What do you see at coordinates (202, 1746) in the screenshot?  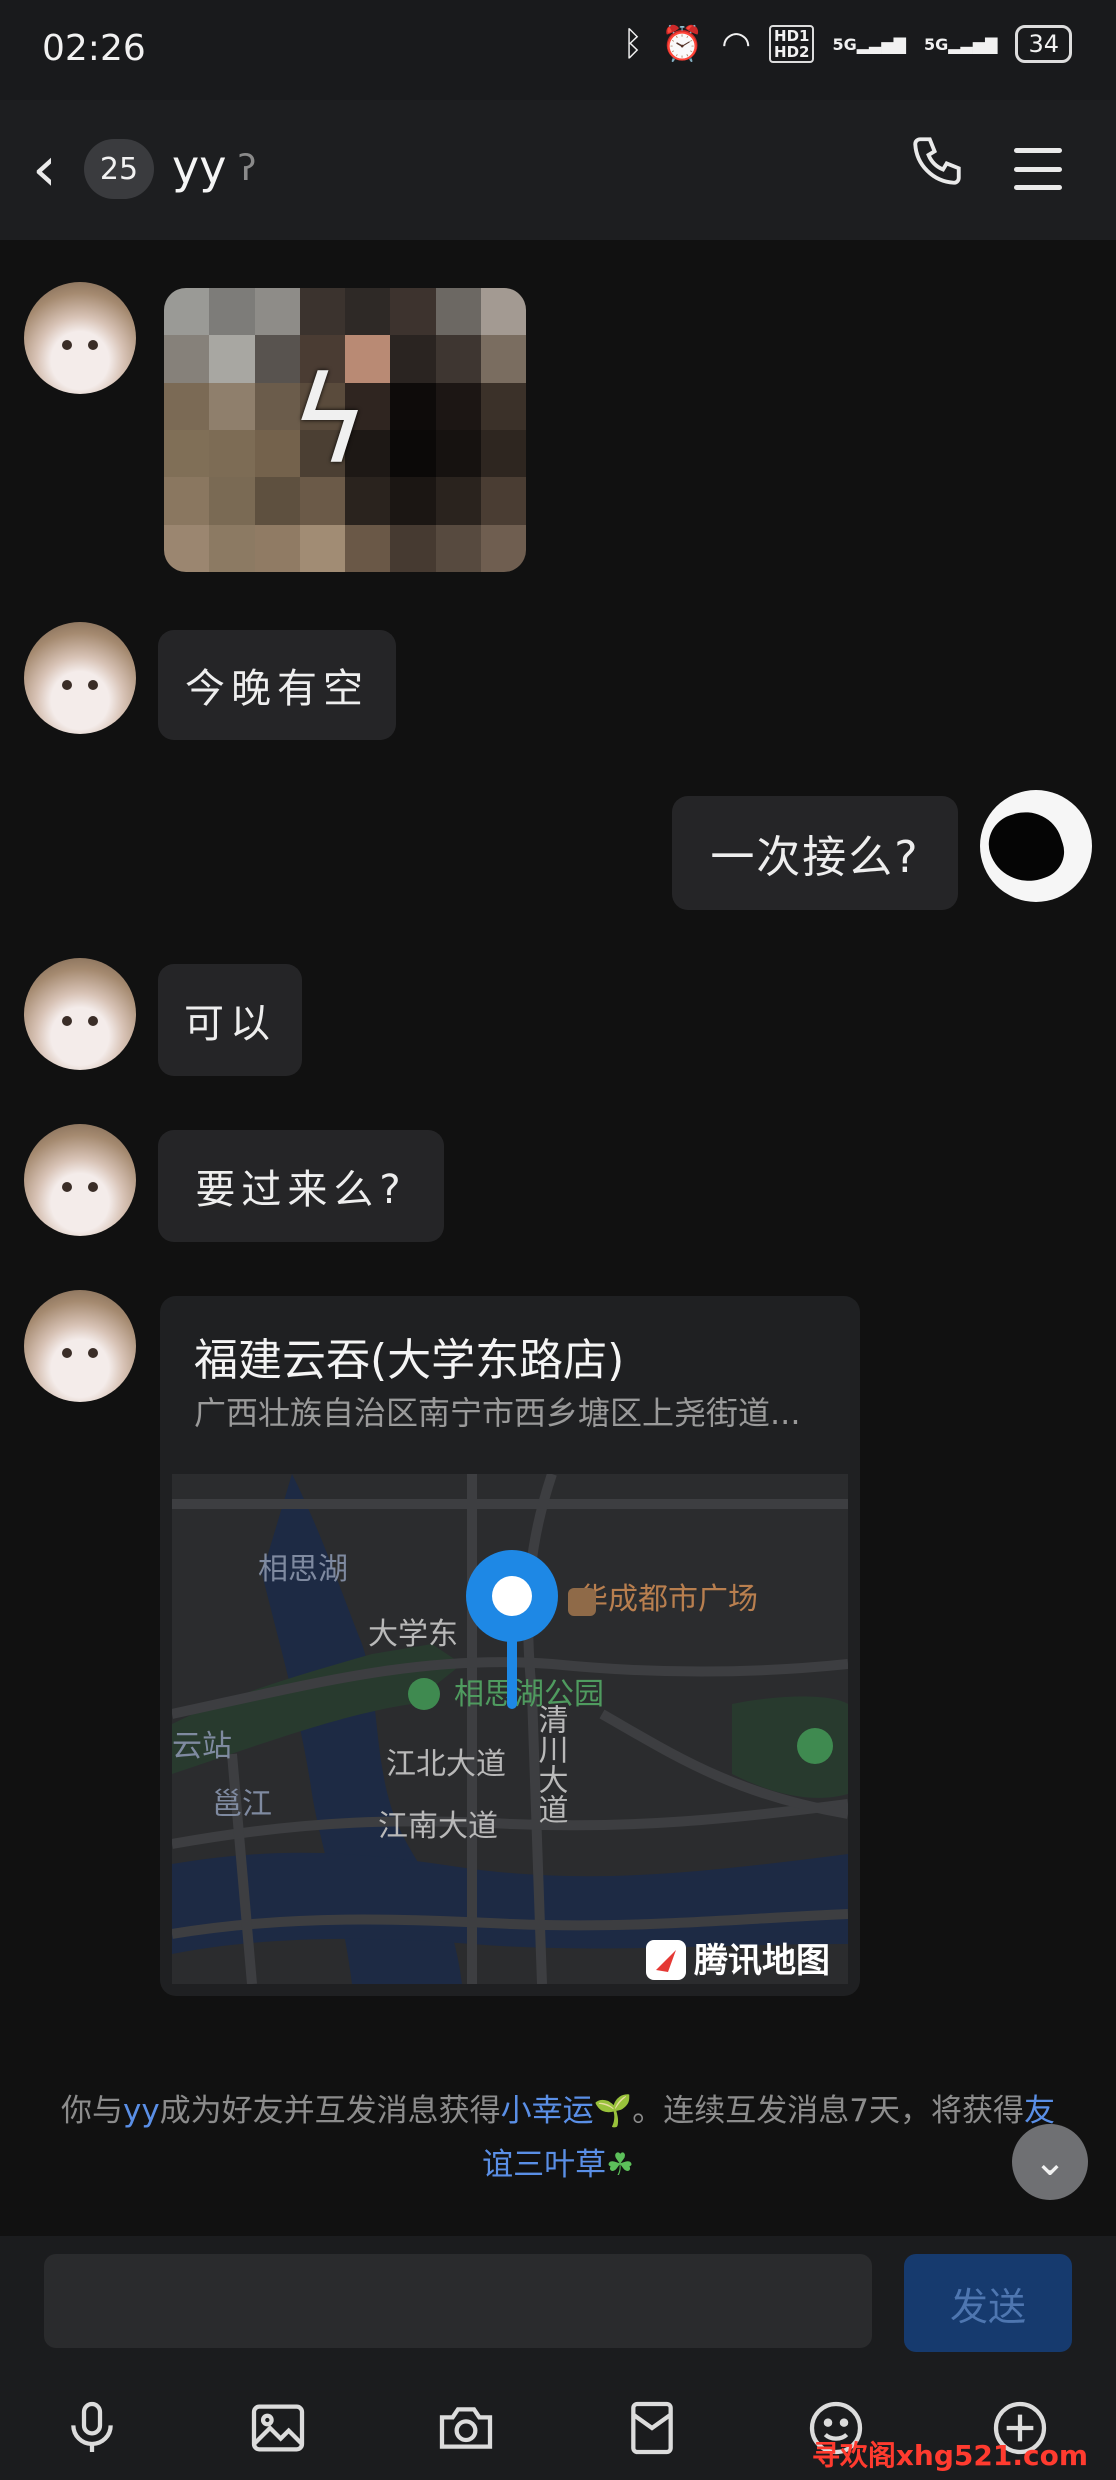 I see `map-label-station: 云站` at bounding box center [202, 1746].